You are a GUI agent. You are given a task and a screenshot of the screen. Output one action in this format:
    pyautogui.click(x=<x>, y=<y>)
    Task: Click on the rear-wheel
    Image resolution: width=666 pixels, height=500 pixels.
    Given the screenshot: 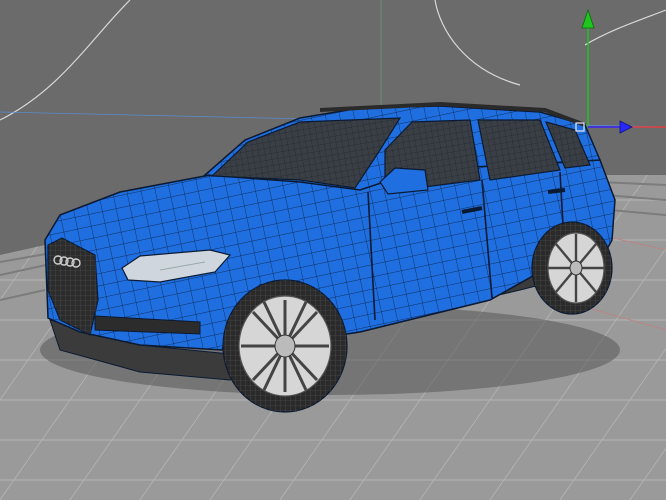 What is the action you would take?
    pyautogui.click(x=572, y=268)
    